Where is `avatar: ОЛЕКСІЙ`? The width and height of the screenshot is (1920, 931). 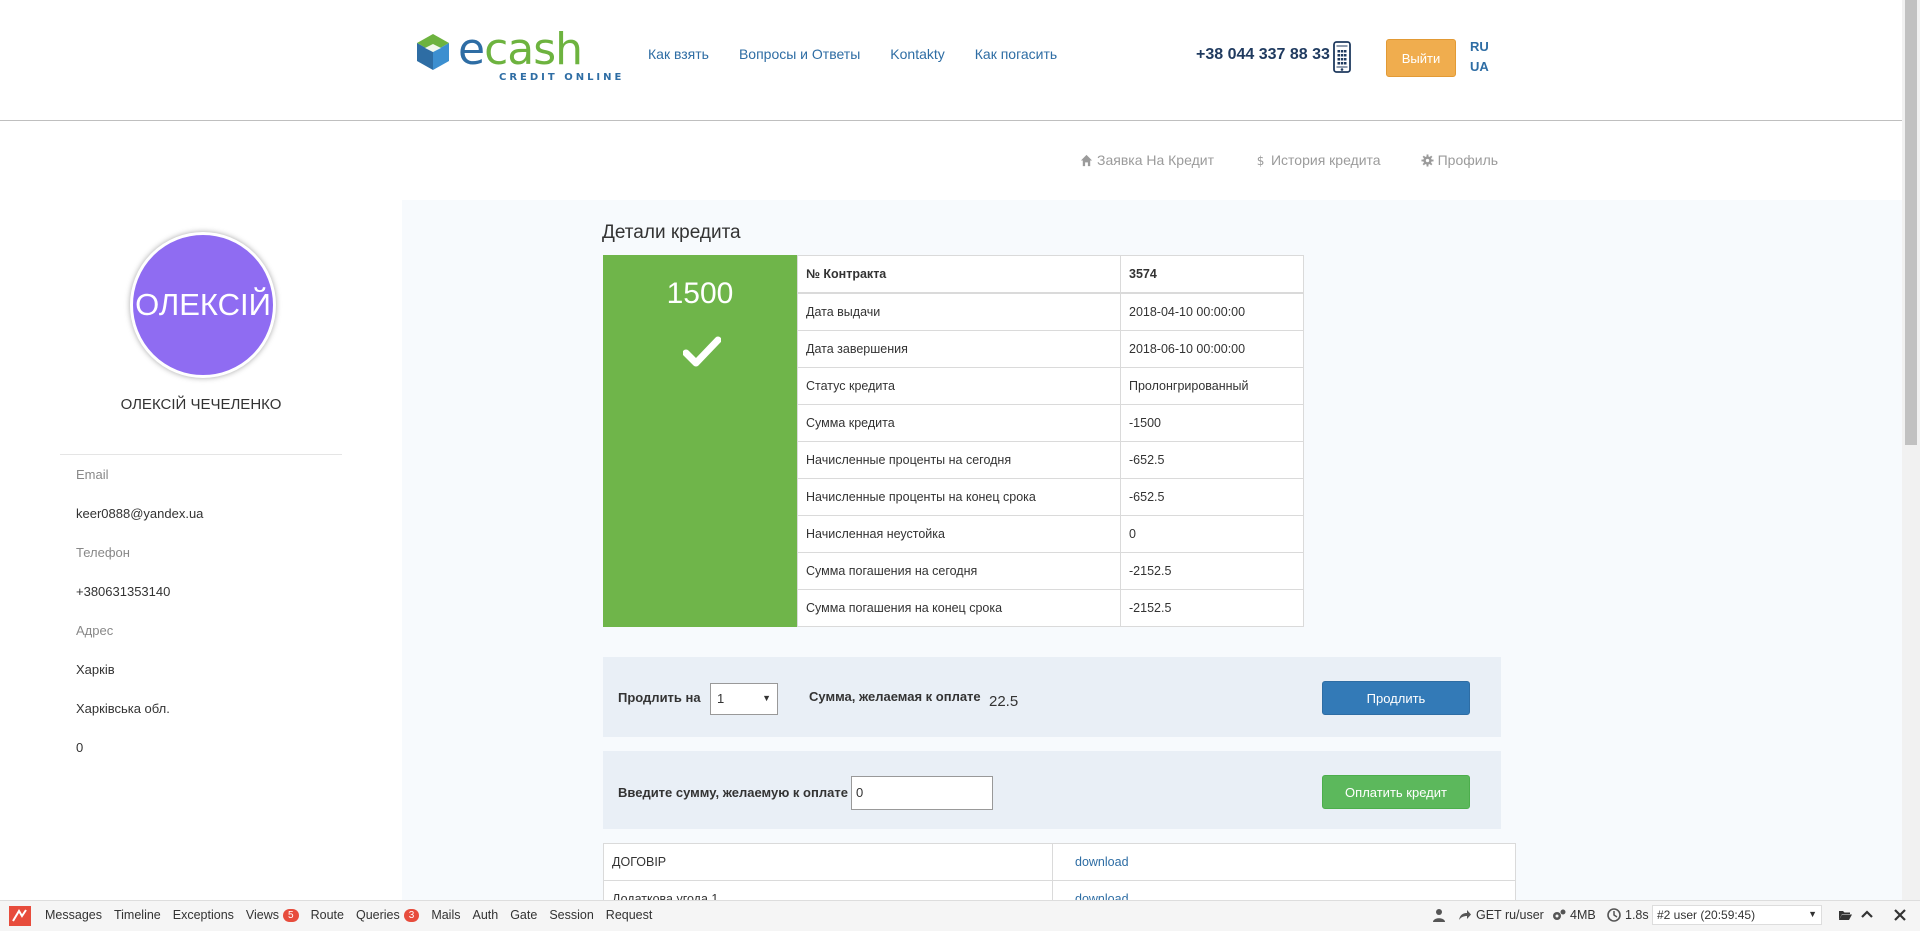 avatar: ОЛЕКСІЙ is located at coordinates (203, 305).